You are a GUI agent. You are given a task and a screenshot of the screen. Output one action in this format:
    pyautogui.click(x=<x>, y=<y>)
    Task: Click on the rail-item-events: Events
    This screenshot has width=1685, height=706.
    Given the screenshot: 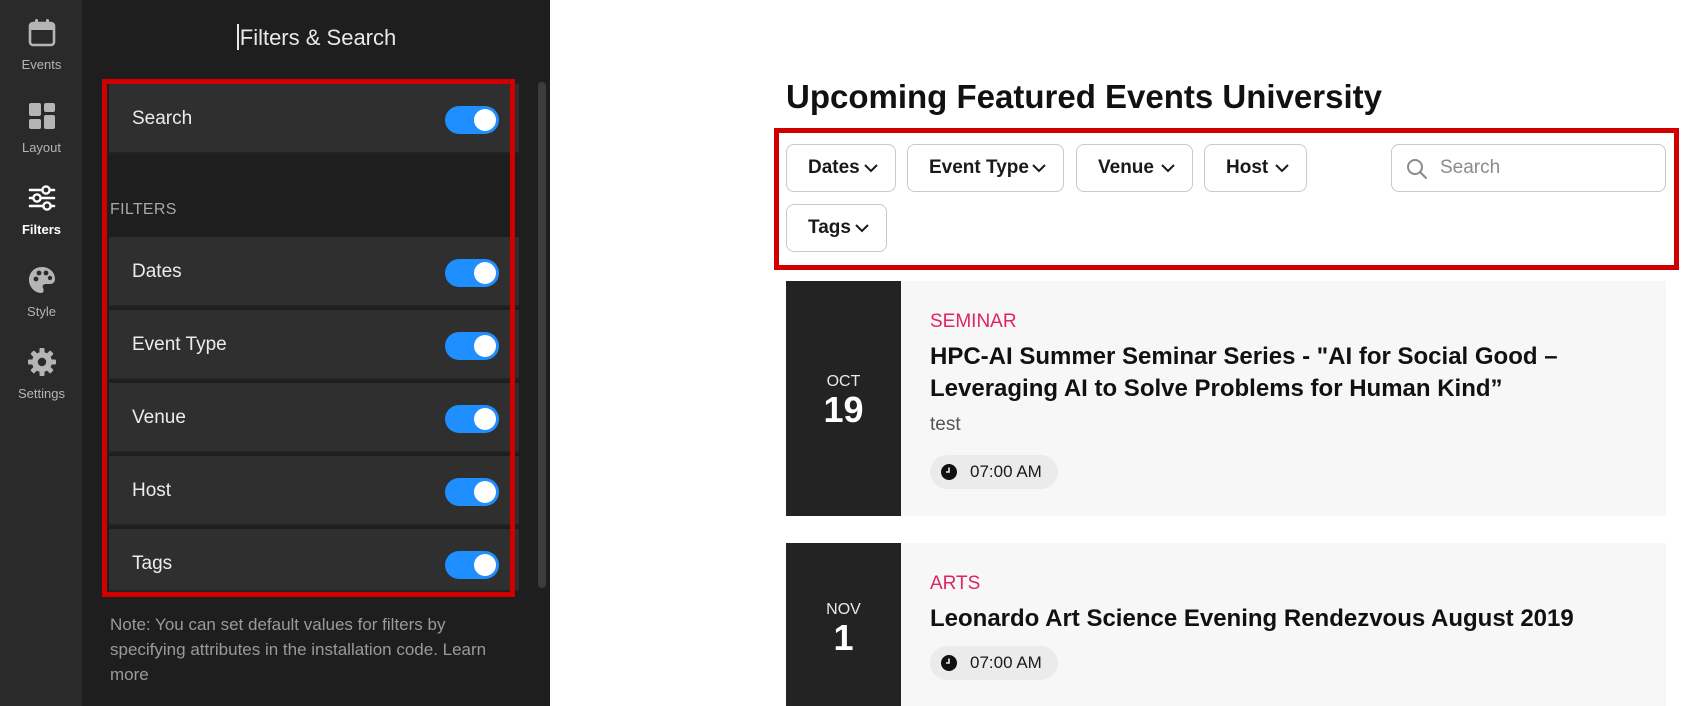 What is the action you would take?
    pyautogui.click(x=41, y=43)
    